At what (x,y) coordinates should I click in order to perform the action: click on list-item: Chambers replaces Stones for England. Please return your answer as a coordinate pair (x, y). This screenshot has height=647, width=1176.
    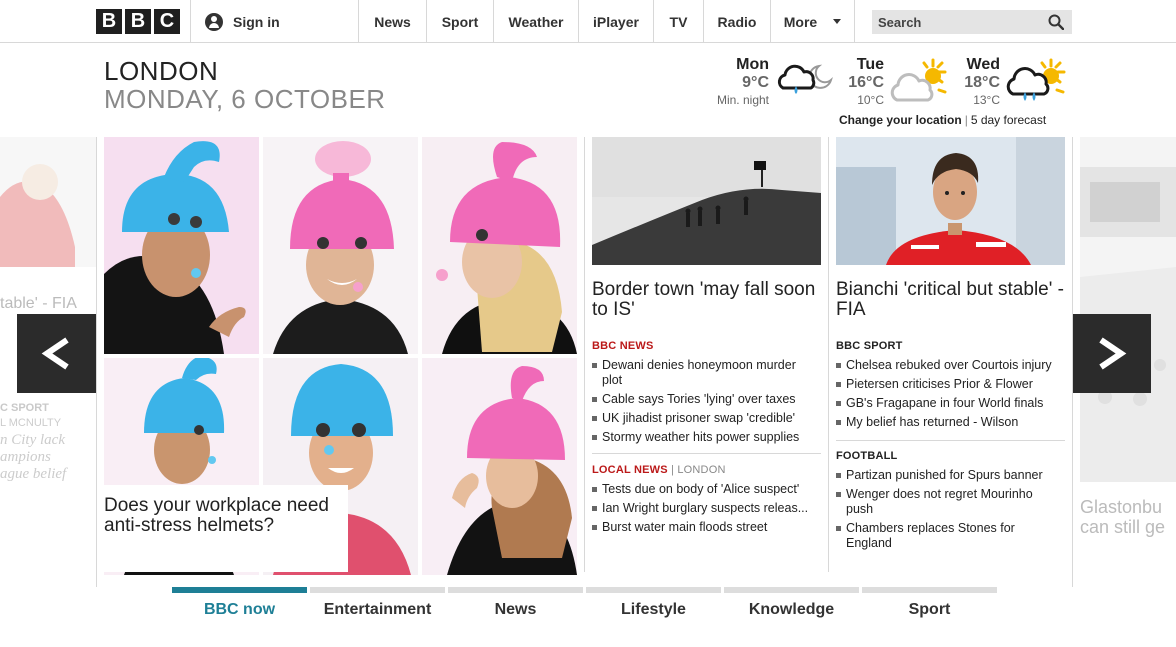
    Looking at the image, I should click on (948, 536).